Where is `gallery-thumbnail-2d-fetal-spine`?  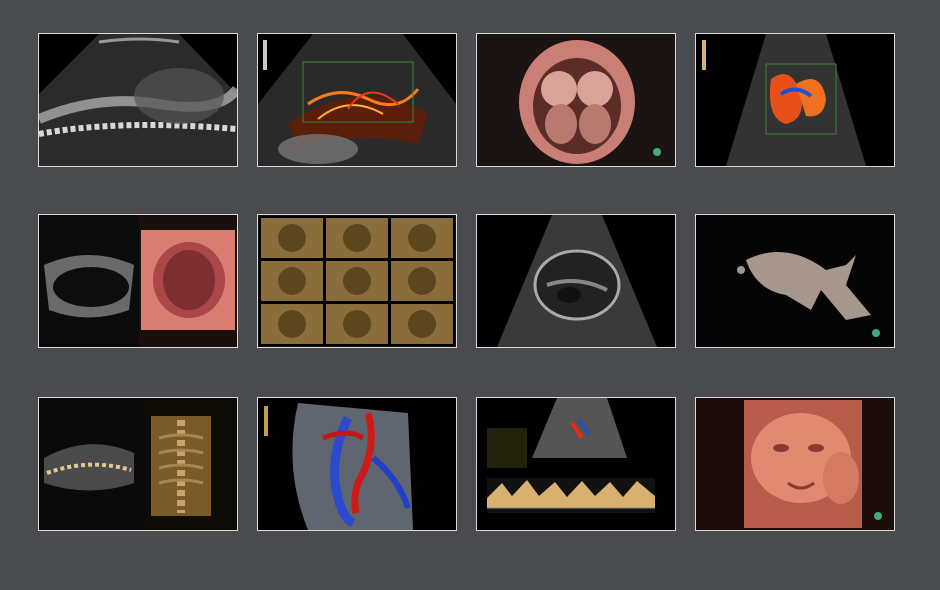 gallery-thumbnail-2d-fetal-spine is located at coordinates (138, 100).